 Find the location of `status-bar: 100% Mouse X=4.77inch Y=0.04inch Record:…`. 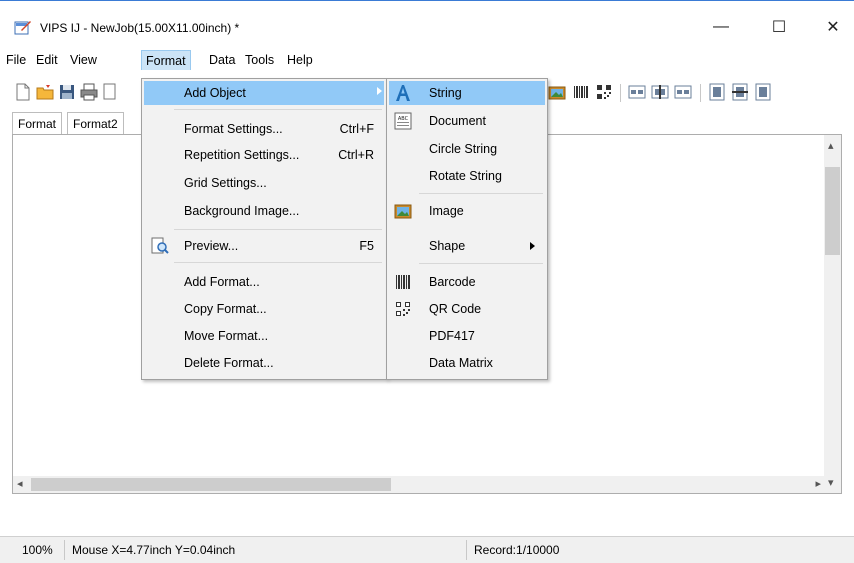

status-bar: 100% Mouse X=4.77inch Y=0.04inch Record:… is located at coordinates (427, 549).